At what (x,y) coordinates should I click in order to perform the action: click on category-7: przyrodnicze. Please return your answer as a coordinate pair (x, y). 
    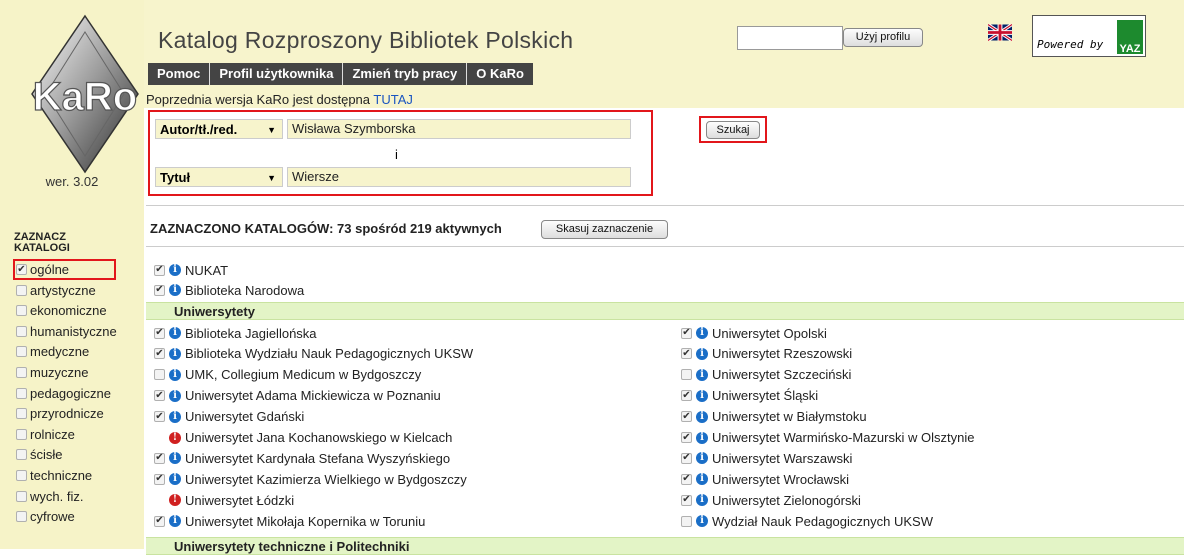
    Looking at the image, I should click on (60, 413).